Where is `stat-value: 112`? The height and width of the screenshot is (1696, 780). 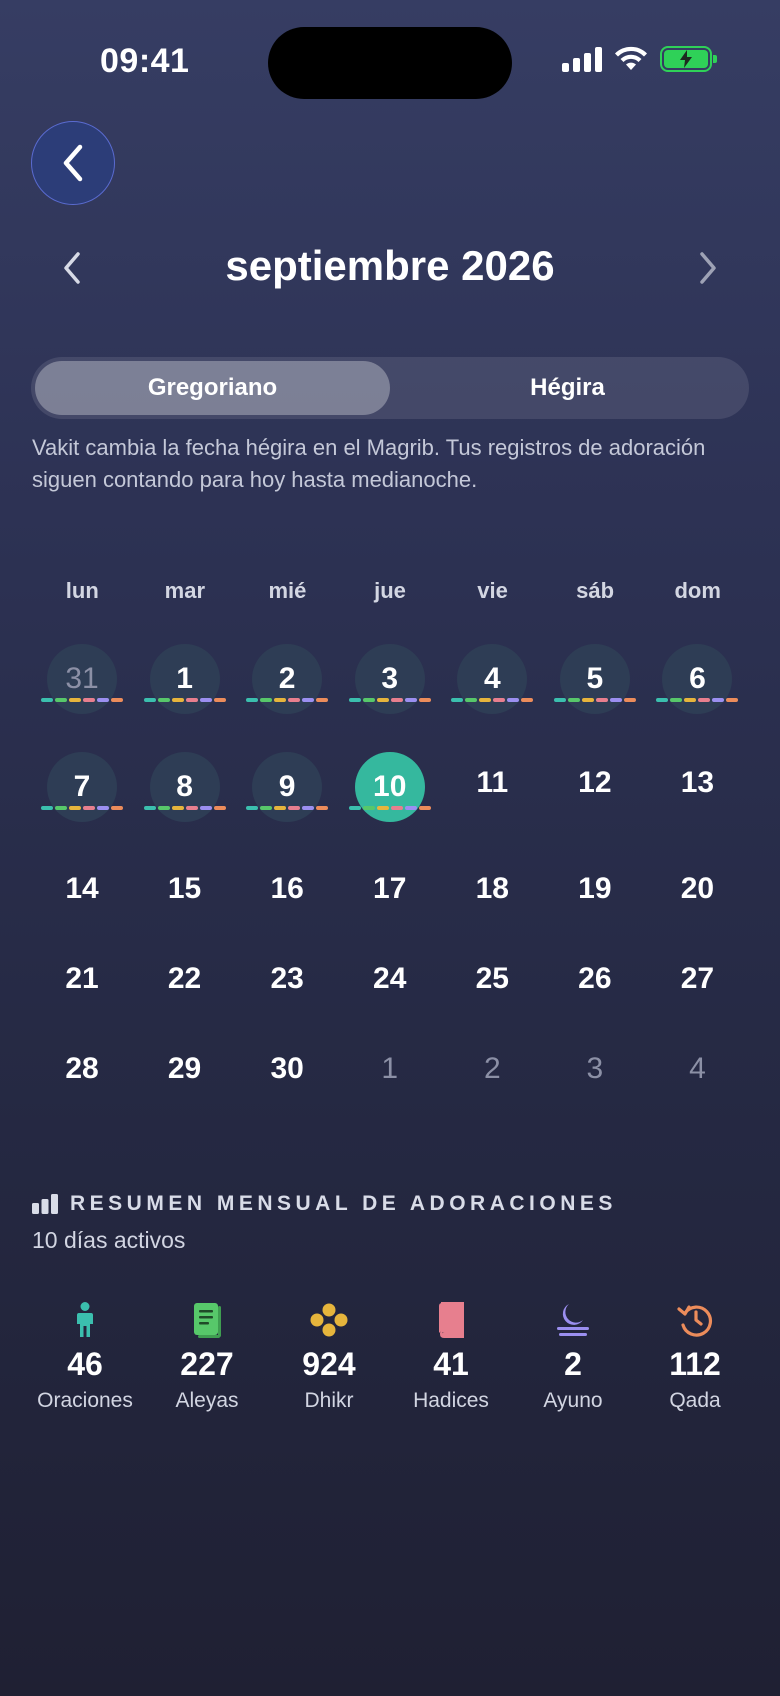 stat-value: 112 is located at coordinates (695, 1364).